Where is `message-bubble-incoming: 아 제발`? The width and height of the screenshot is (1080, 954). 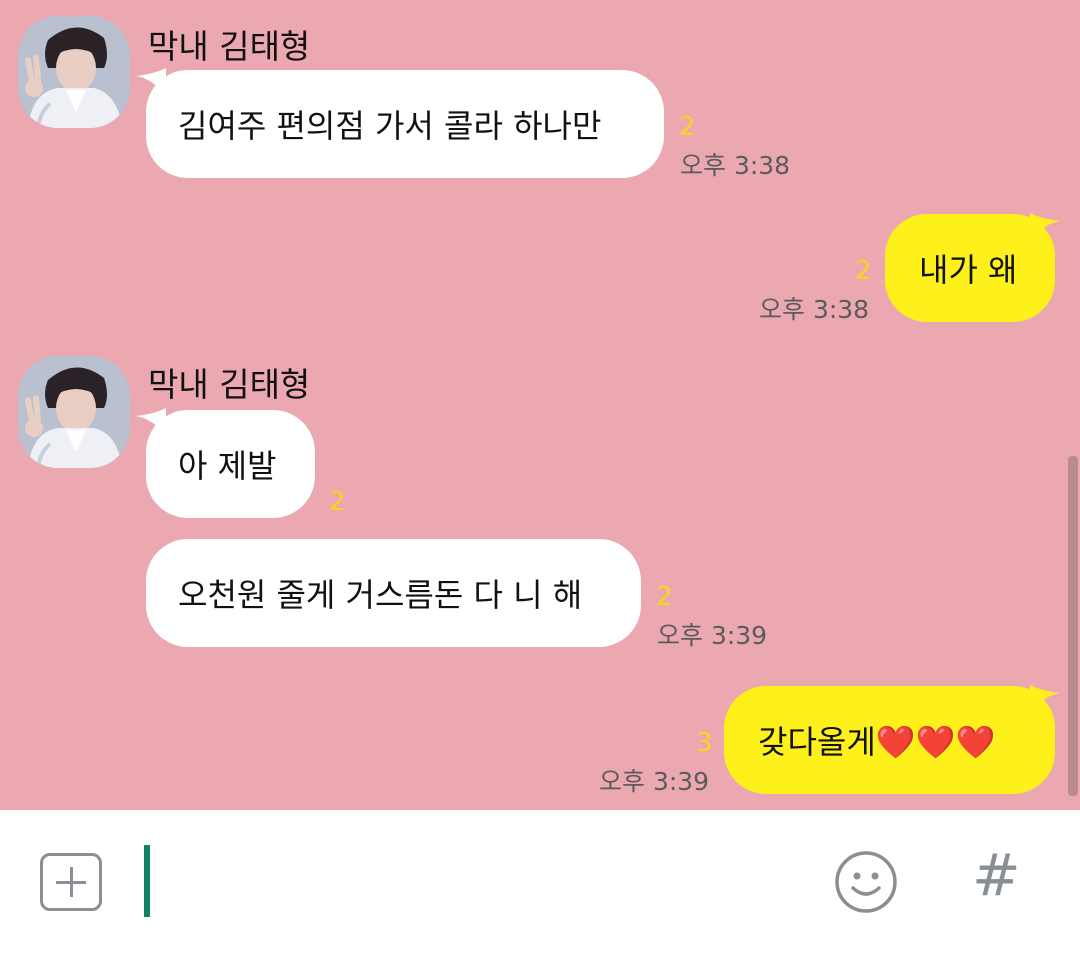
message-bubble-incoming: 아 제발 is located at coordinates (230, 464).